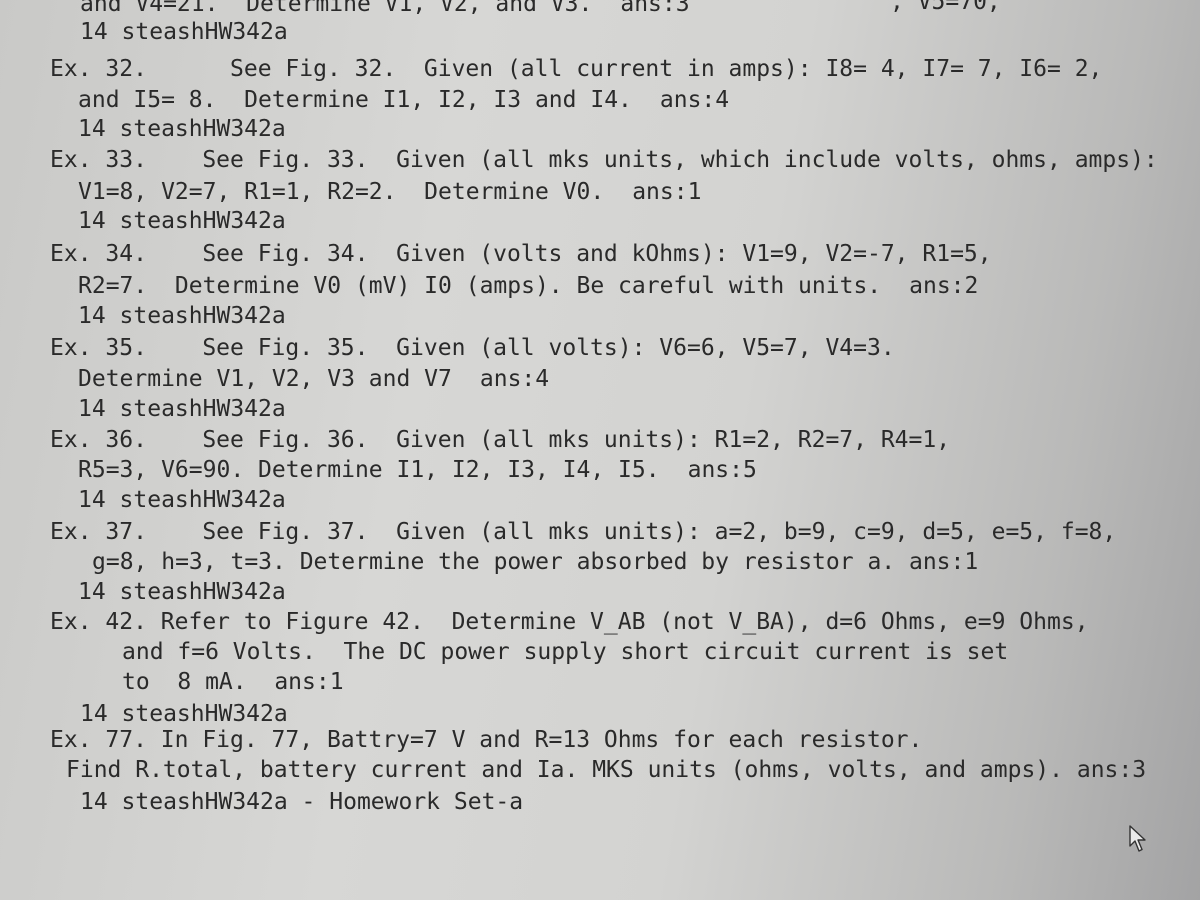  What do you see at coordinates (341, 192) in the screenshot?
I see `line-text: V1=8, V2=7, R1=1, R2=2. Determine V0.` at bounding box center [341, 192].